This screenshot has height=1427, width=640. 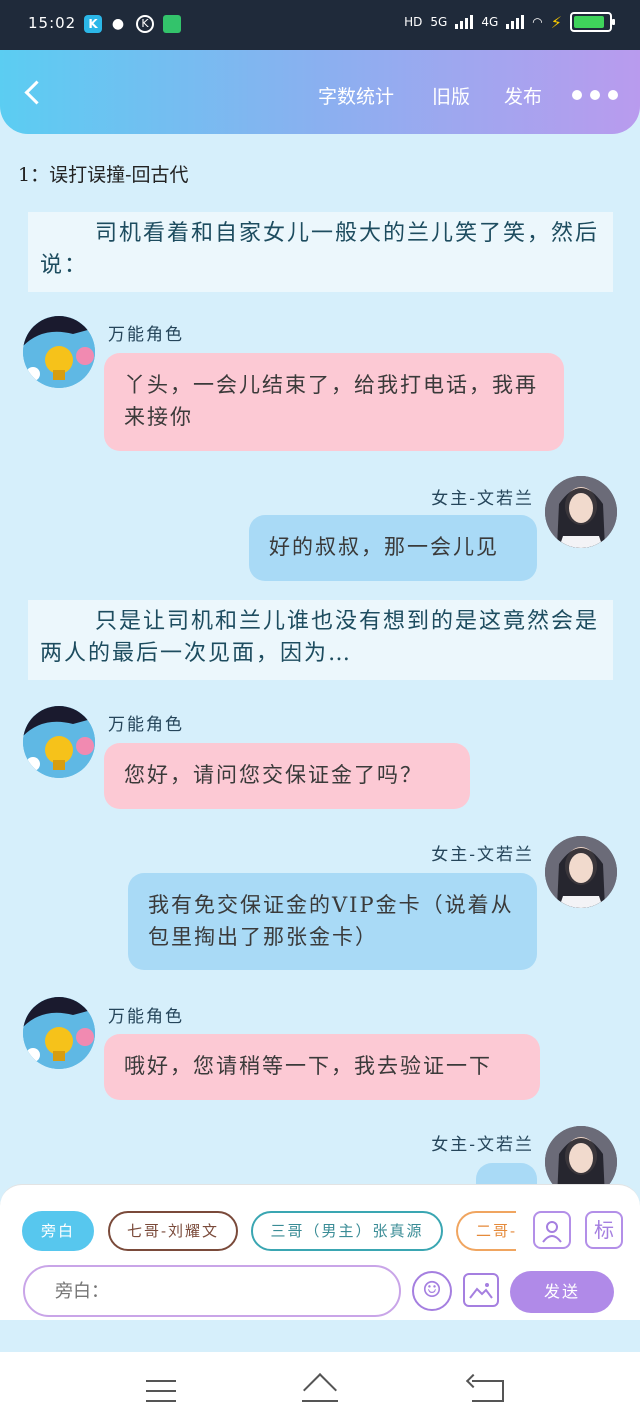 I want to click on status-bar: 15:02 K ● K HD 5G 4G ◠ ⚡, so click(x=320, y=25).